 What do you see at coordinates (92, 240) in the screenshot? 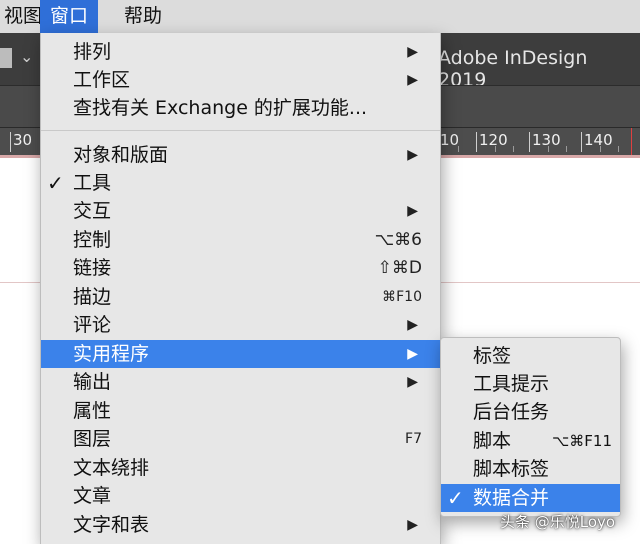
I see `menu-item-label: 控制` at bounding box center [92, 240].